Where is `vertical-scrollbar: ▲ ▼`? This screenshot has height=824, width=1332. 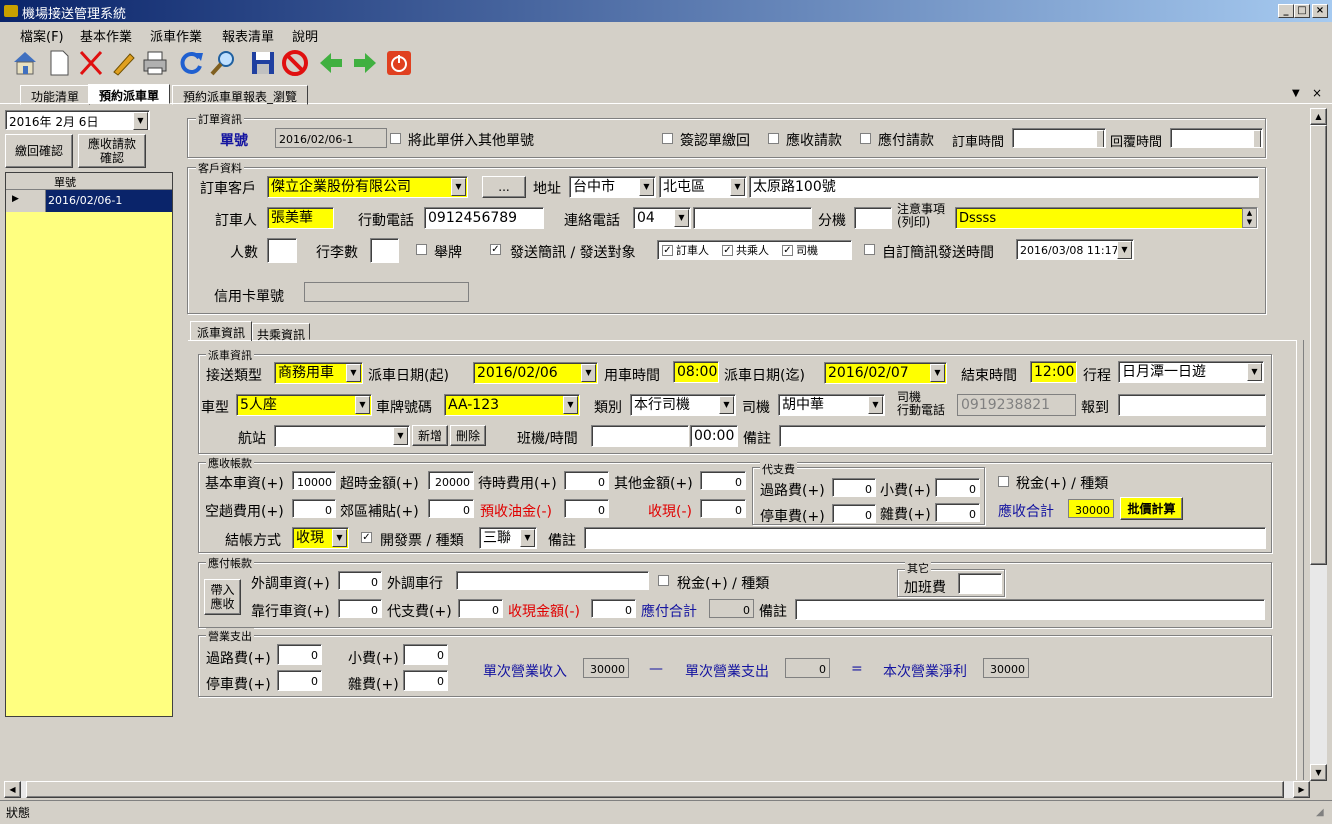 vertical-scrollbar: ▲ ▼ is located at coordinates (1318, 444).